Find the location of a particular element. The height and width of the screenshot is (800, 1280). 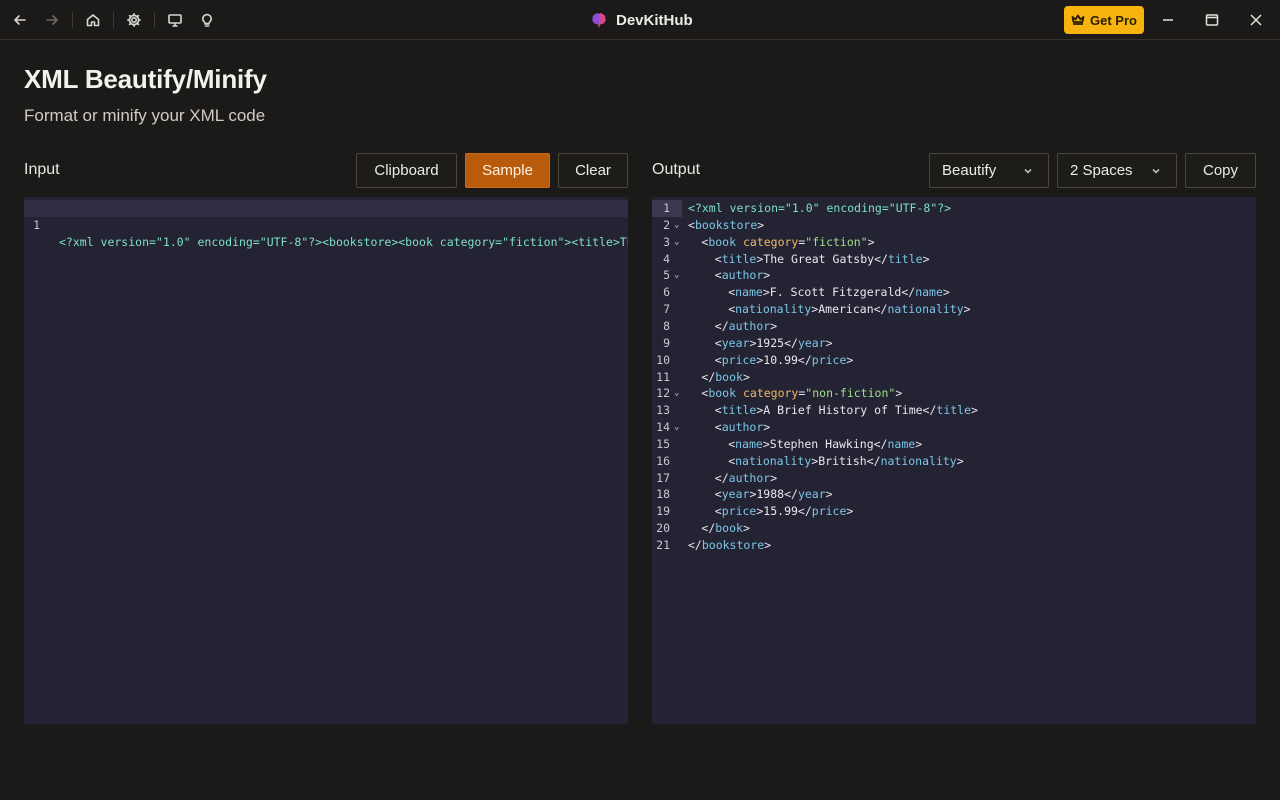

editor-line: 6 <name>F. Scott Fitzgerald</name> is located at coordinates (954, 292).